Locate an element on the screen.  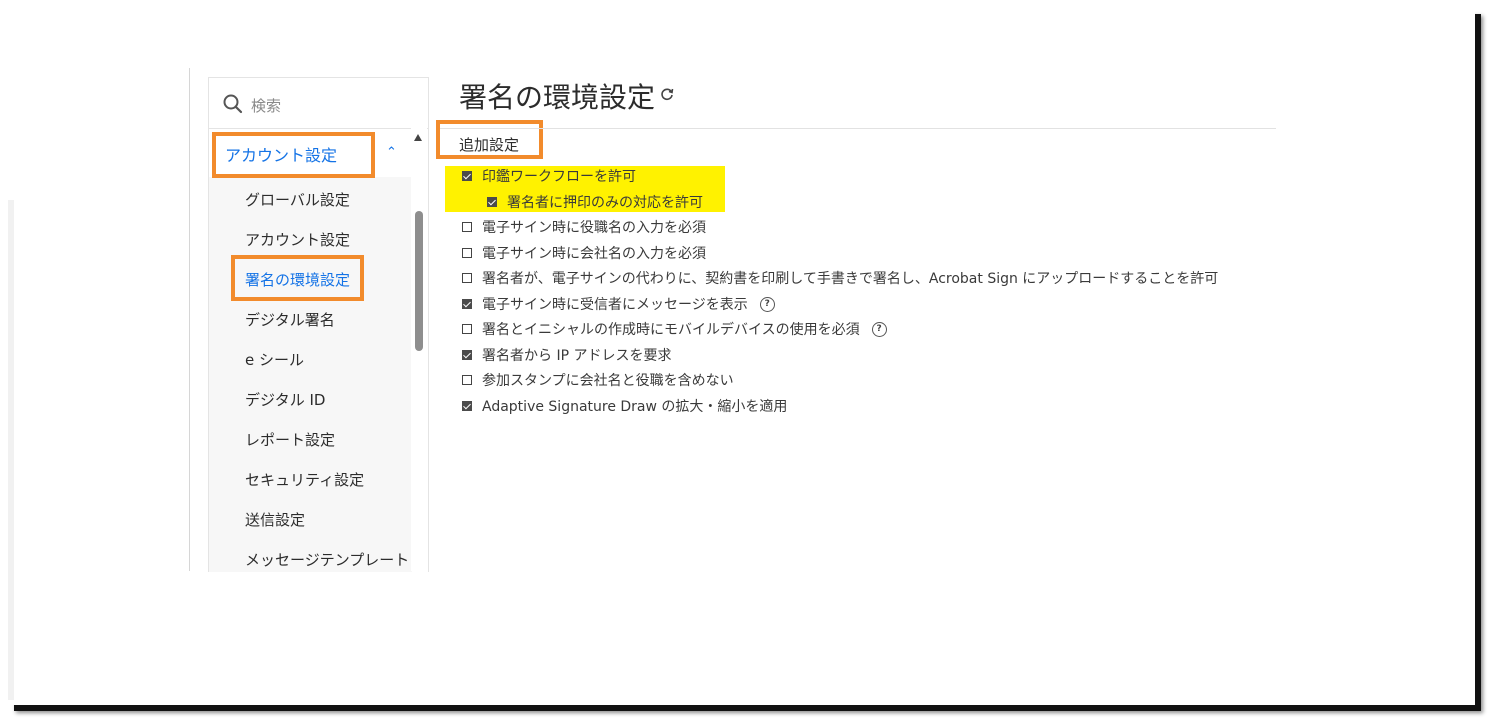
option-label: 参加スタンプに会社名と役職を含めない is located at coordinates (608, 381).